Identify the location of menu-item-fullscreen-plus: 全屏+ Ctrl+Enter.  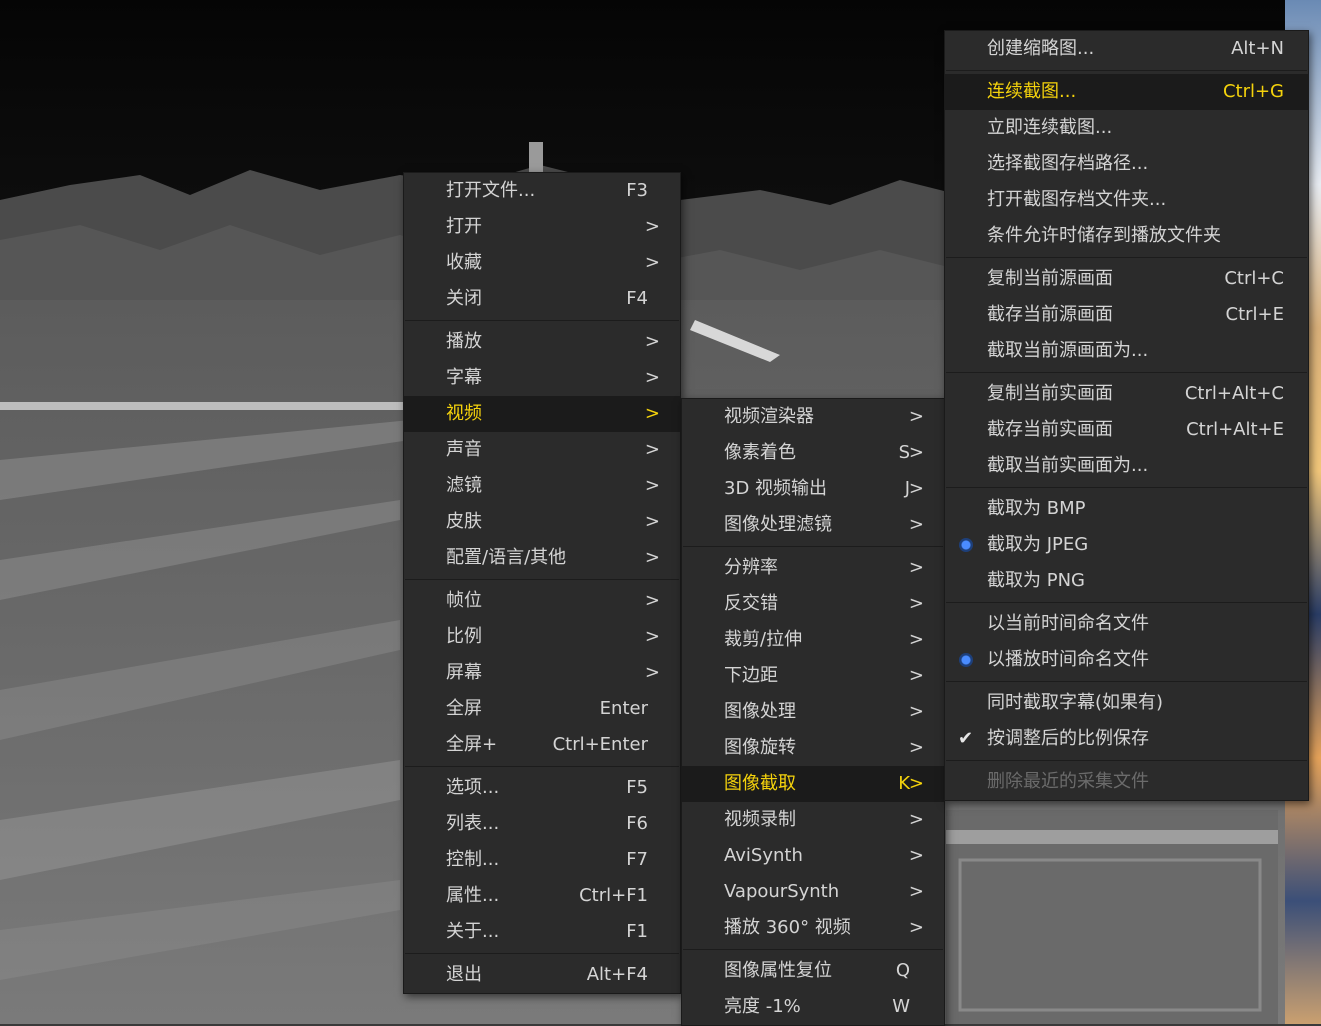
(542, 745).